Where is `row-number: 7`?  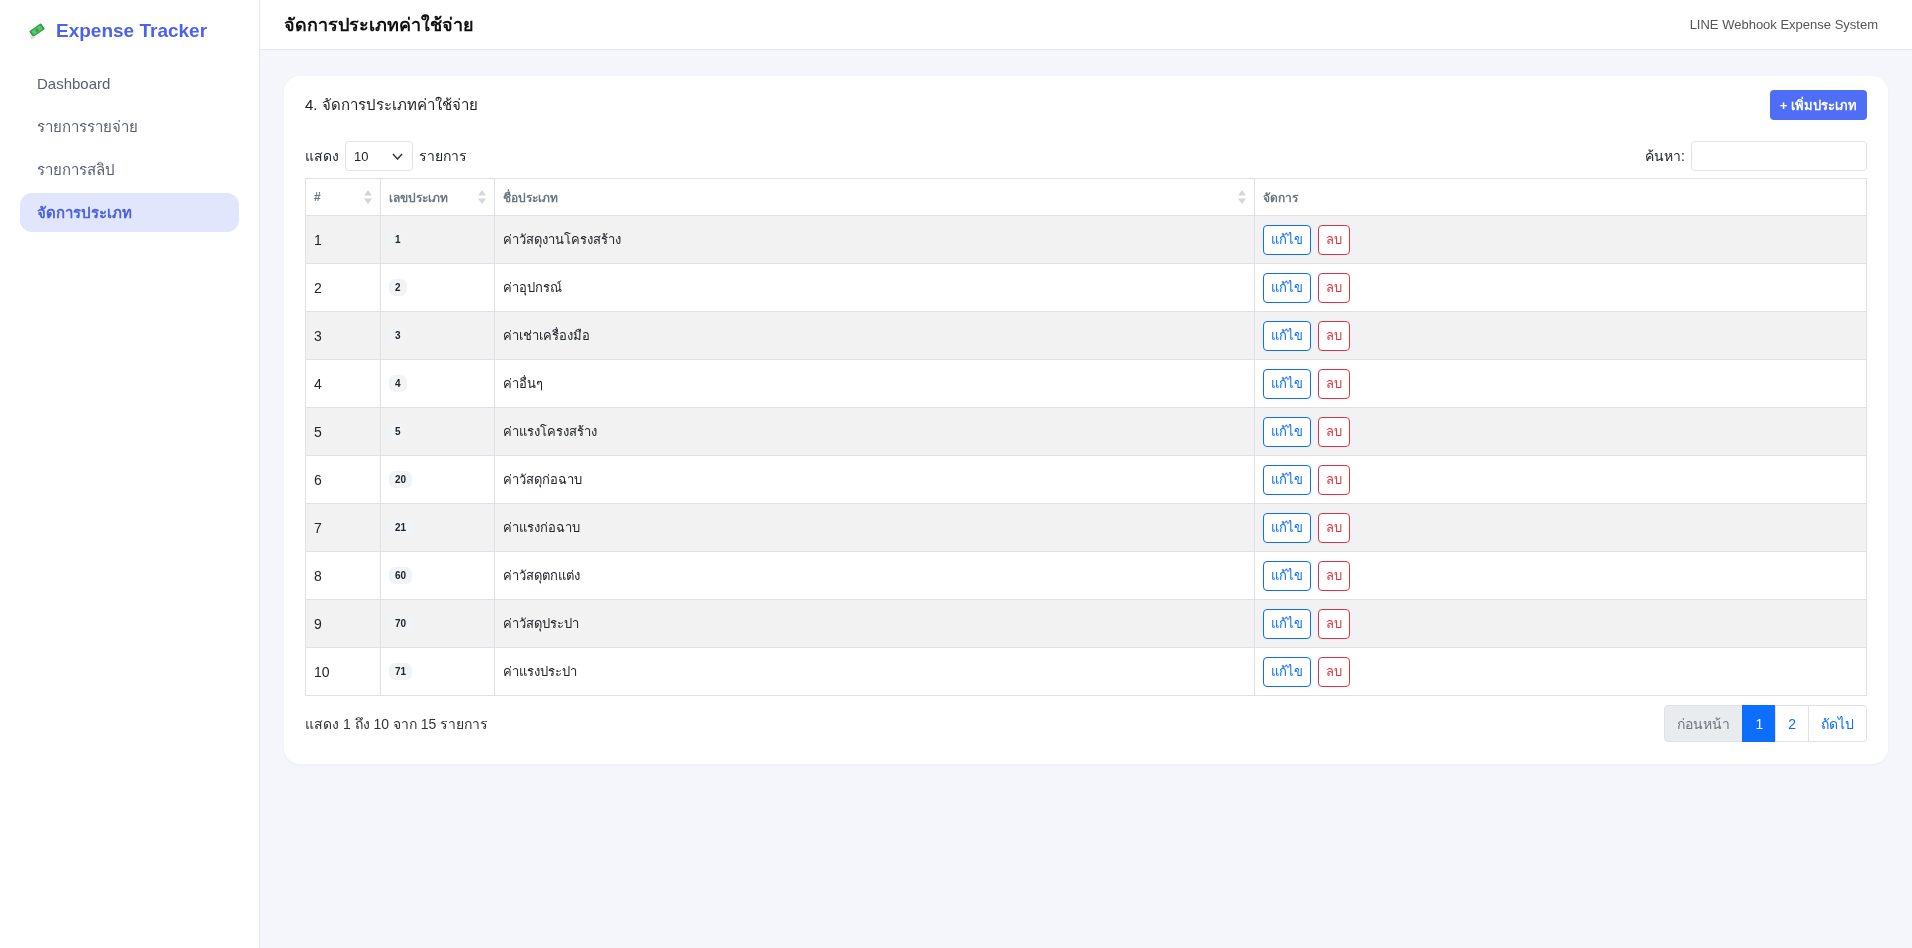 row-number: 7 is located at coordinates (343, 527).